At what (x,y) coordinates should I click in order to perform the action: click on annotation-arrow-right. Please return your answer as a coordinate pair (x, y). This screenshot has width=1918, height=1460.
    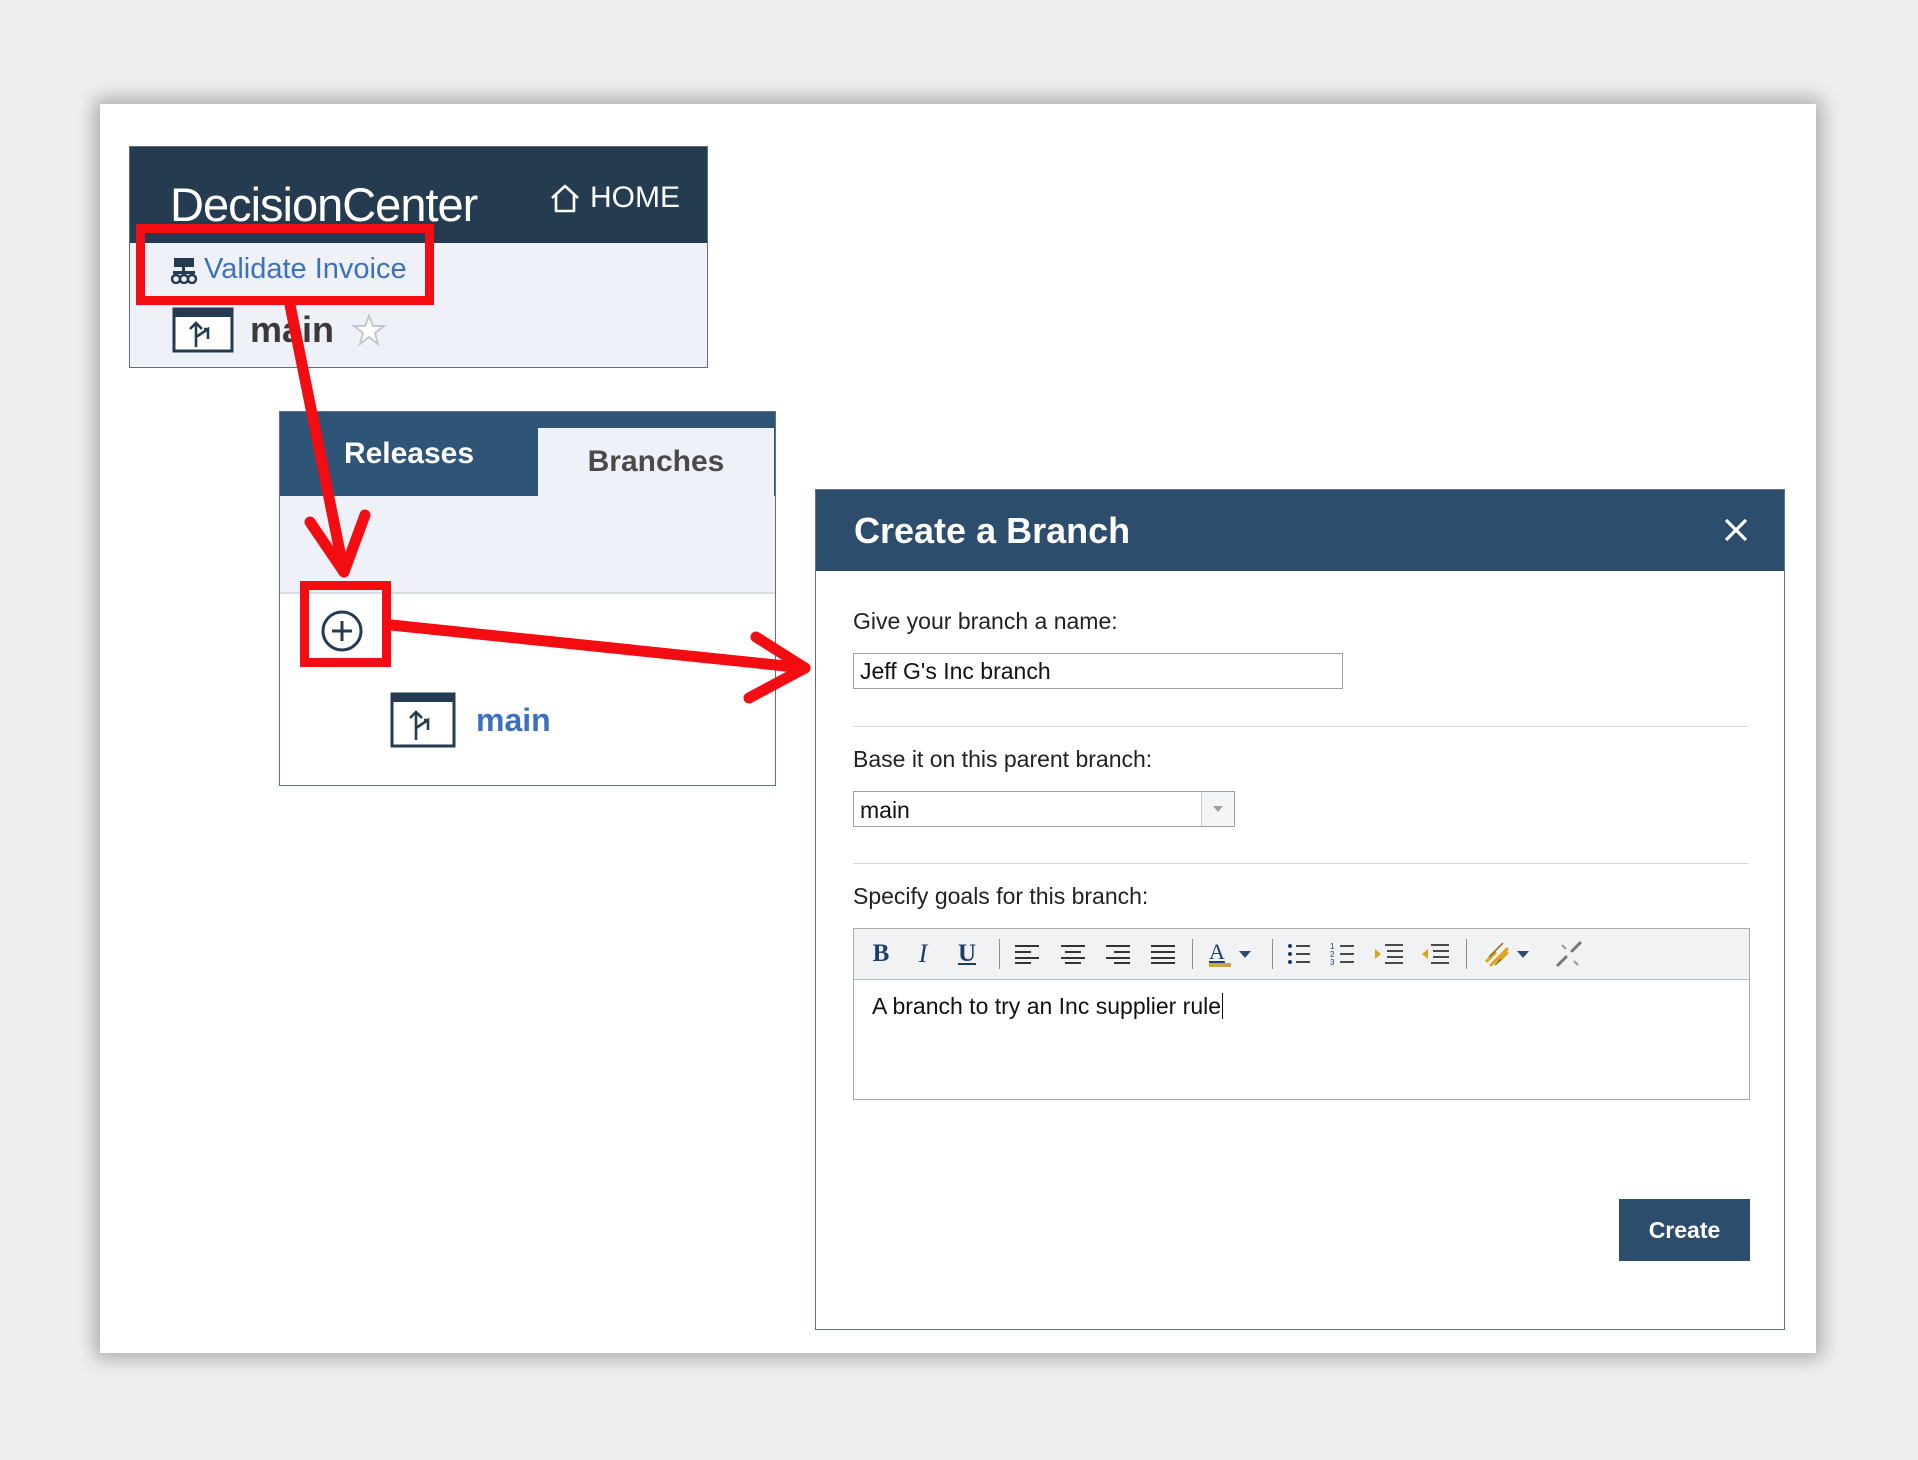
    Looking at the image, I should click on (598, 661).